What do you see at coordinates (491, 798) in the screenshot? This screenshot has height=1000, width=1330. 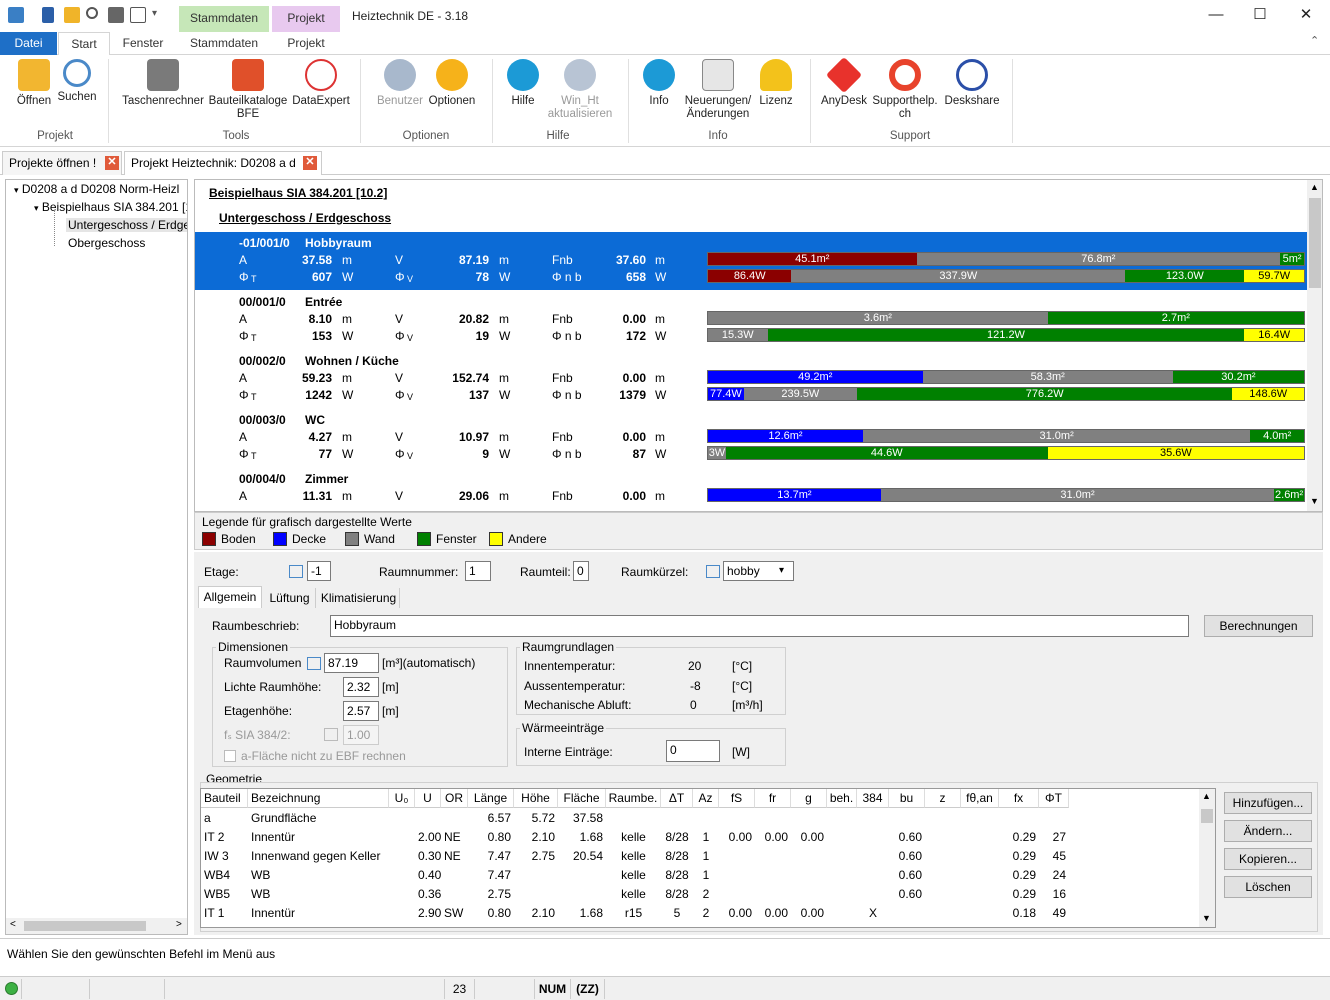 I see `column-header: Länge` at bounding box center [491, 798].